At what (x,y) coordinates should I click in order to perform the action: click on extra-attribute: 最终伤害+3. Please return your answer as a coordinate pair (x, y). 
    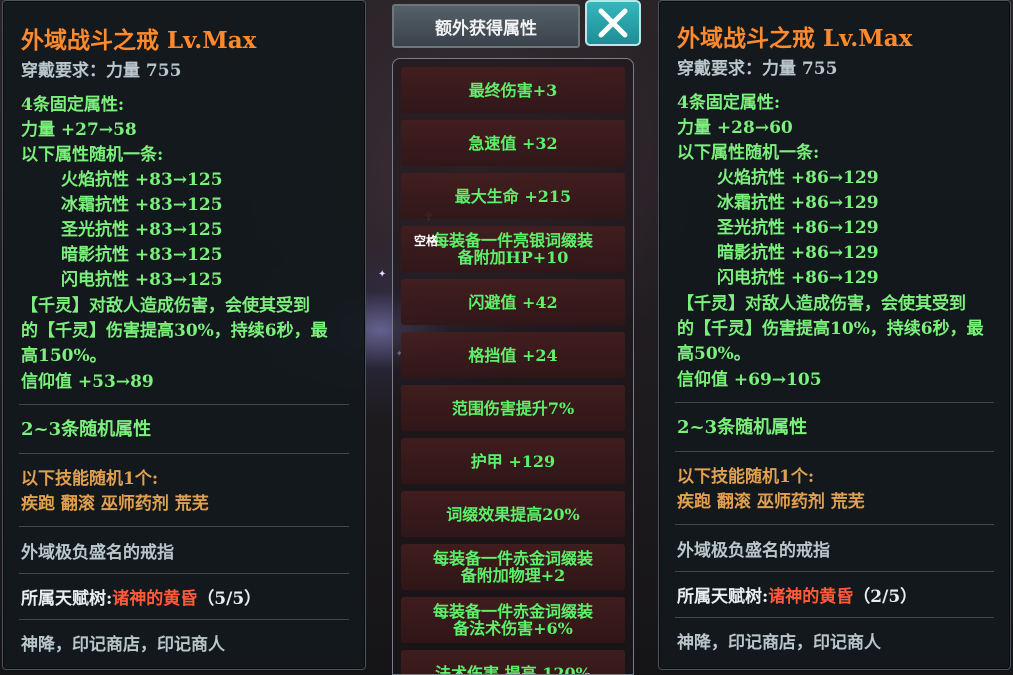
    Looking at the image, I should click on (513, 90).